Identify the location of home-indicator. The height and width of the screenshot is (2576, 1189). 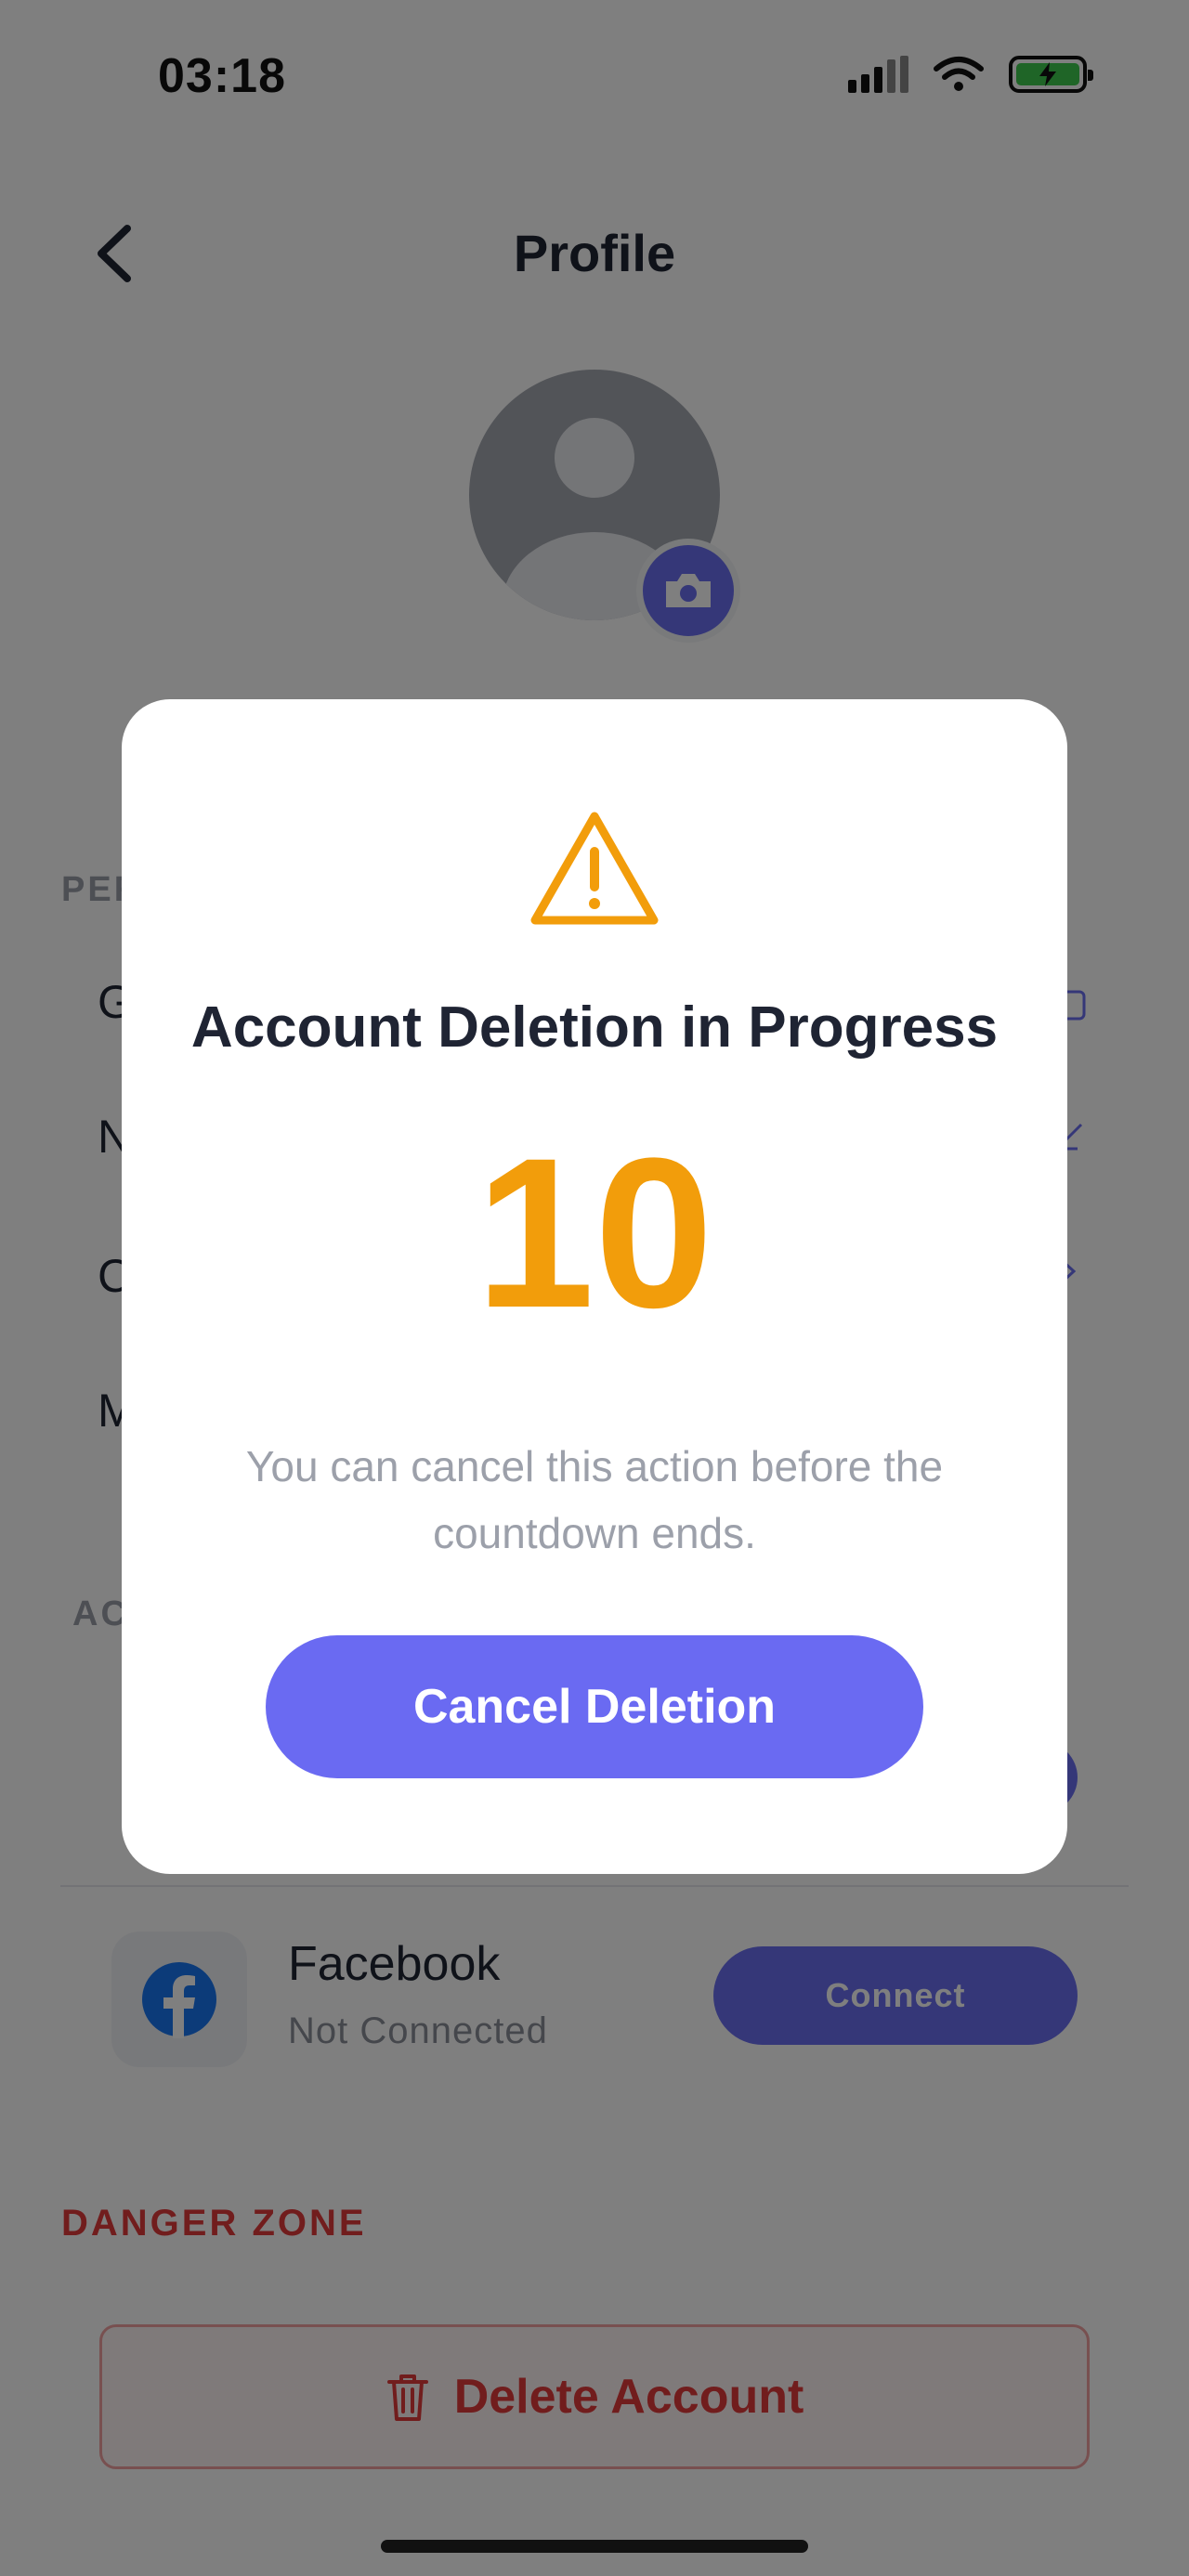
(594, 2546).